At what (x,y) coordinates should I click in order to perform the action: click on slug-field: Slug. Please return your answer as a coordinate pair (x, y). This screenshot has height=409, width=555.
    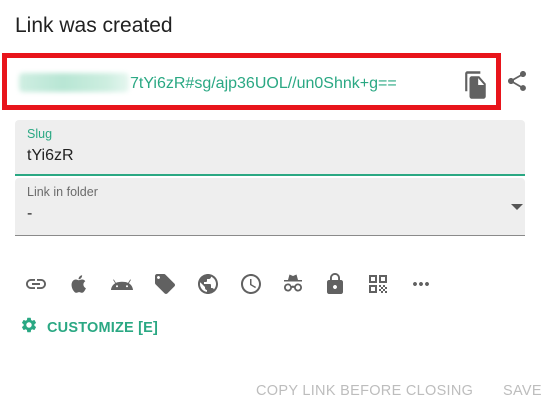
    Looking at the image, I should click on (270, 148).